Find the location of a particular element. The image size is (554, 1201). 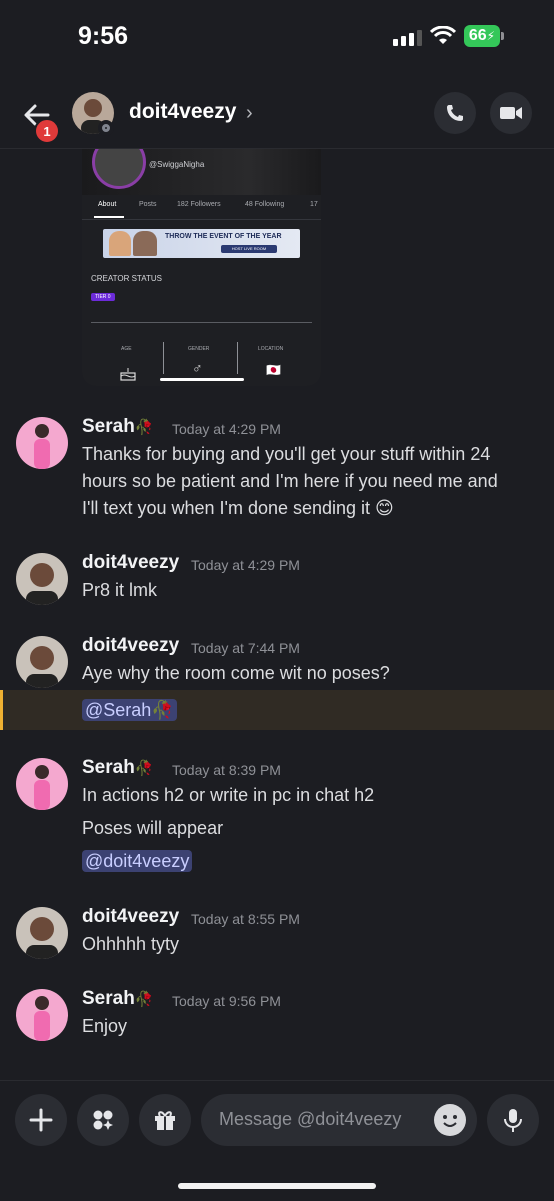

profile-handle: @SwiggaNigha is located at coordinates (177, 164).